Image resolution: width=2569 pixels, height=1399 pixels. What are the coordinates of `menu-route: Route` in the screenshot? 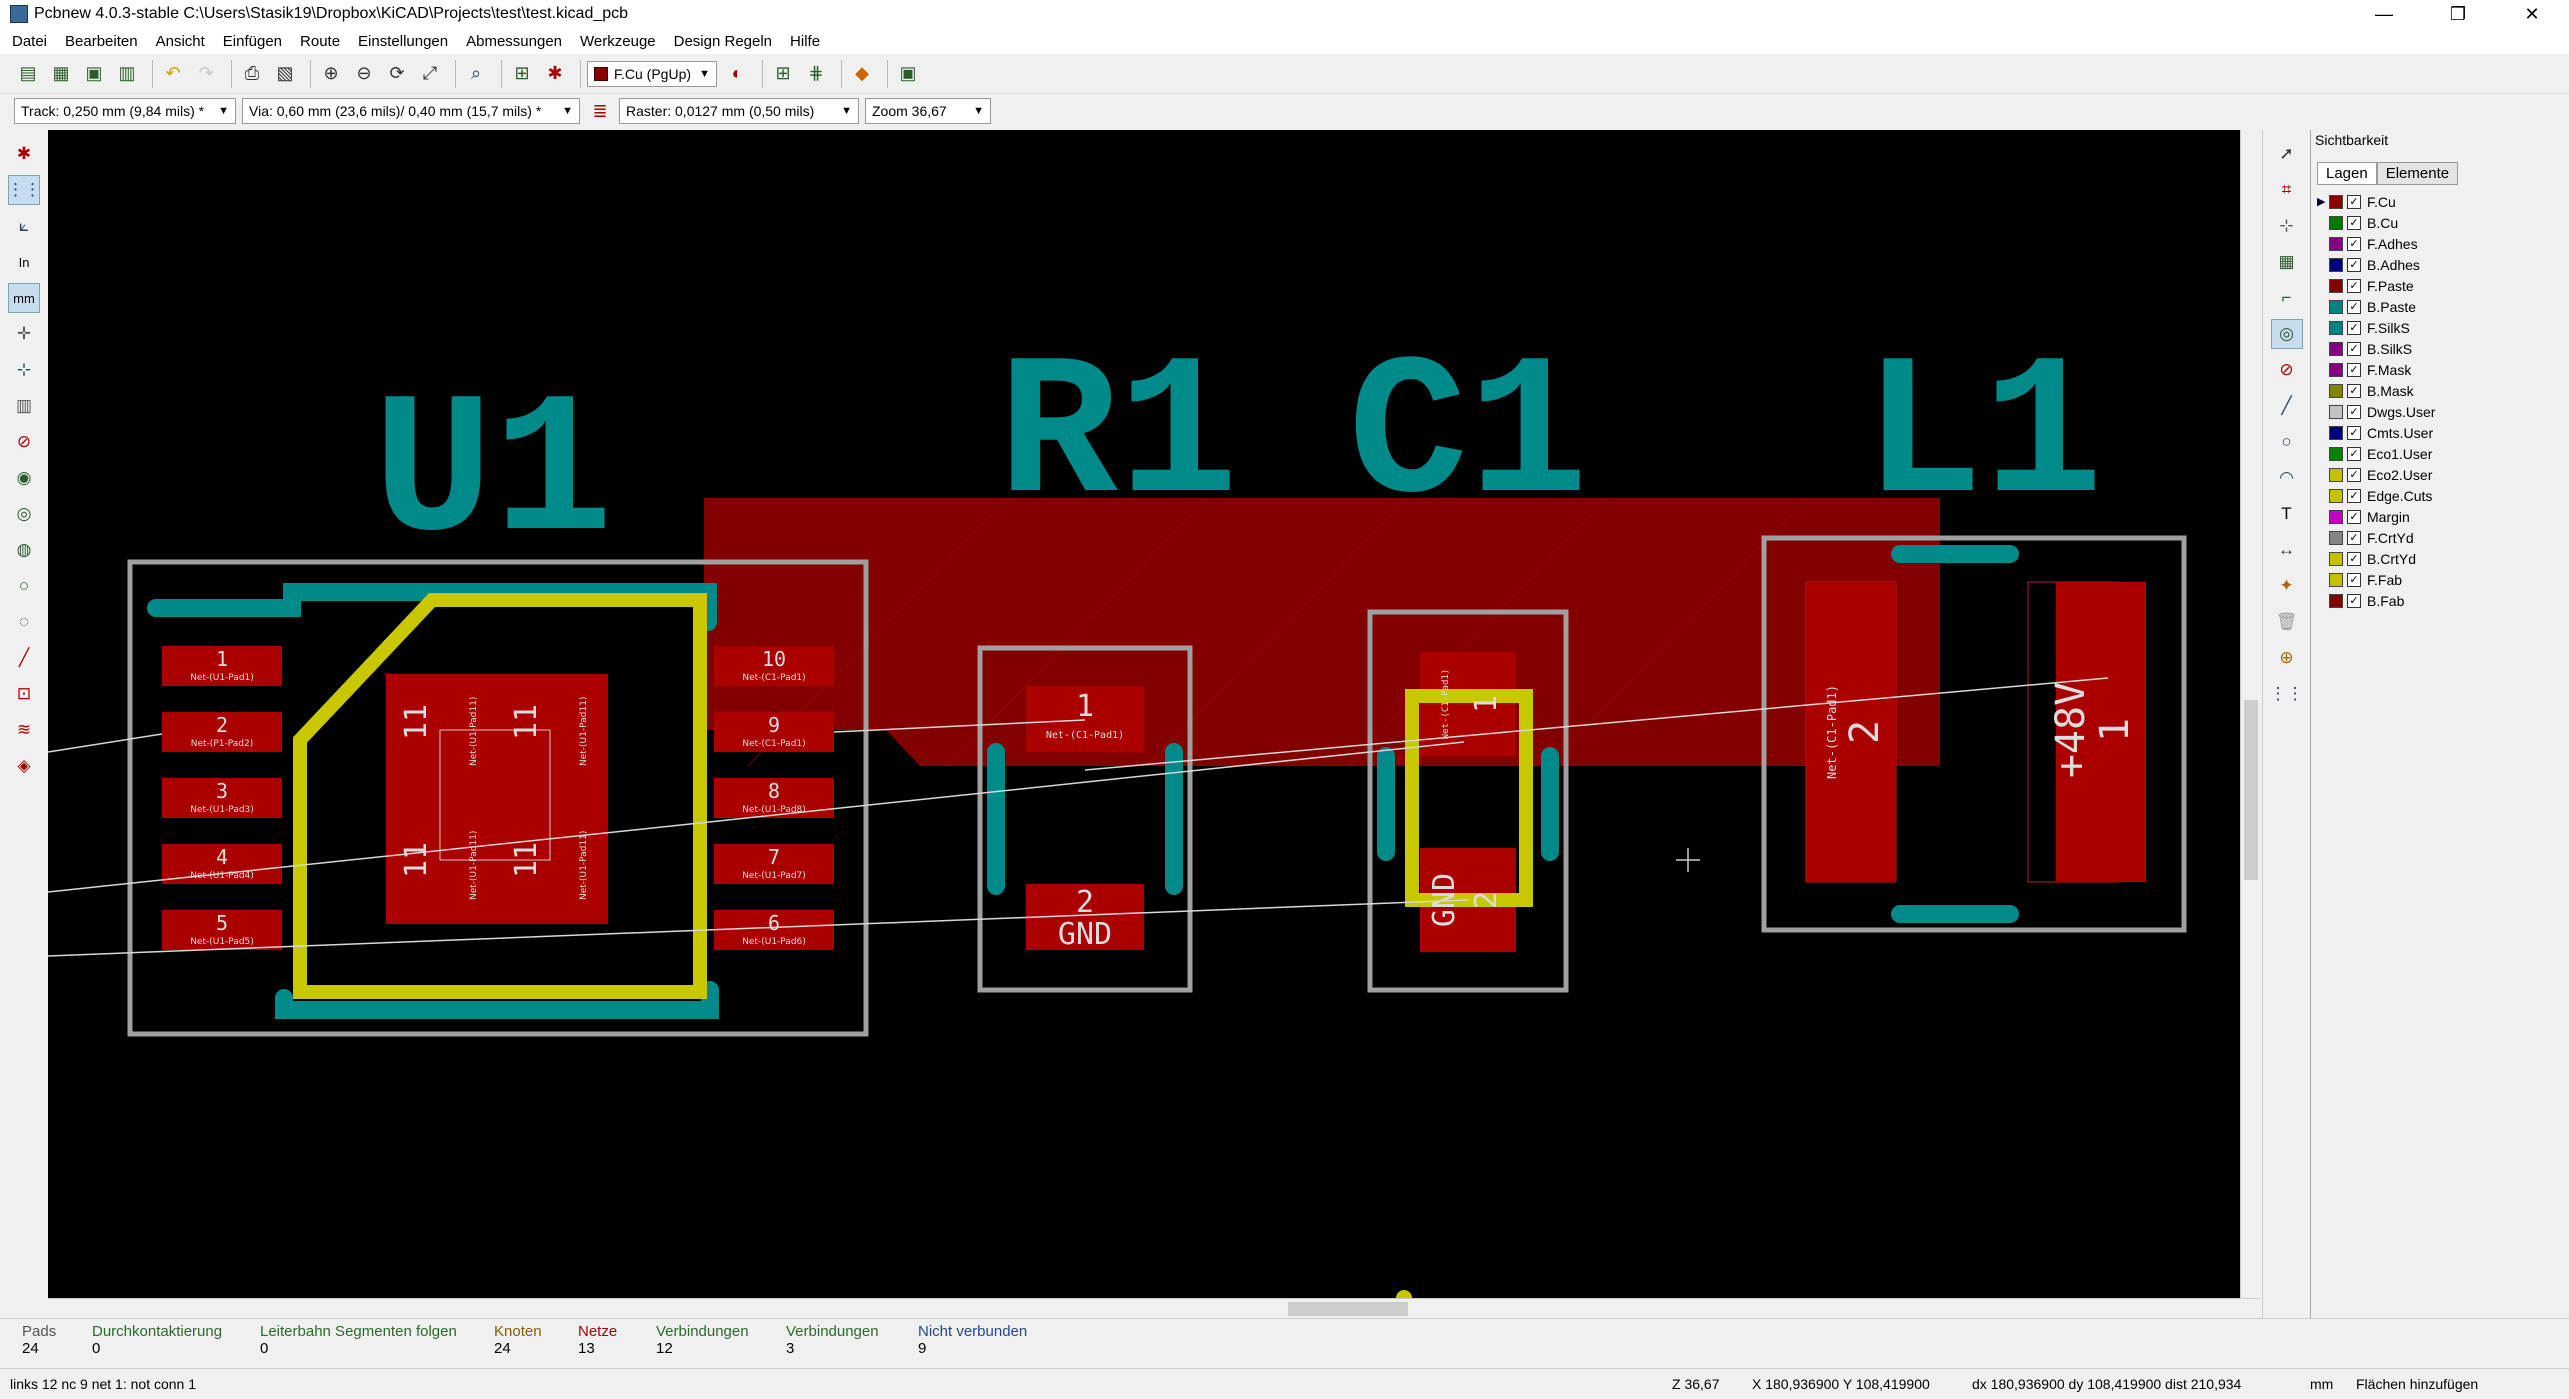 It's located at (320, 41).